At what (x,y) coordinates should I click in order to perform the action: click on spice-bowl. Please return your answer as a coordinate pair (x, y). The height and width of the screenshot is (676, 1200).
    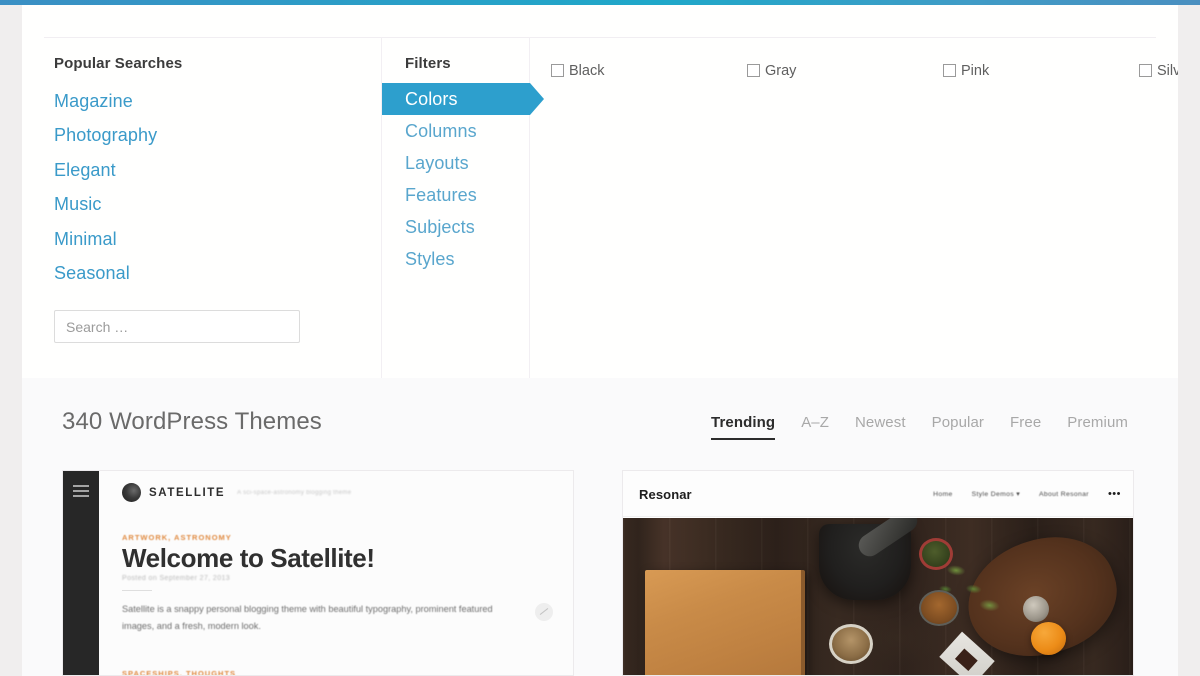
    Looking at the image, I should click on (939, 608).